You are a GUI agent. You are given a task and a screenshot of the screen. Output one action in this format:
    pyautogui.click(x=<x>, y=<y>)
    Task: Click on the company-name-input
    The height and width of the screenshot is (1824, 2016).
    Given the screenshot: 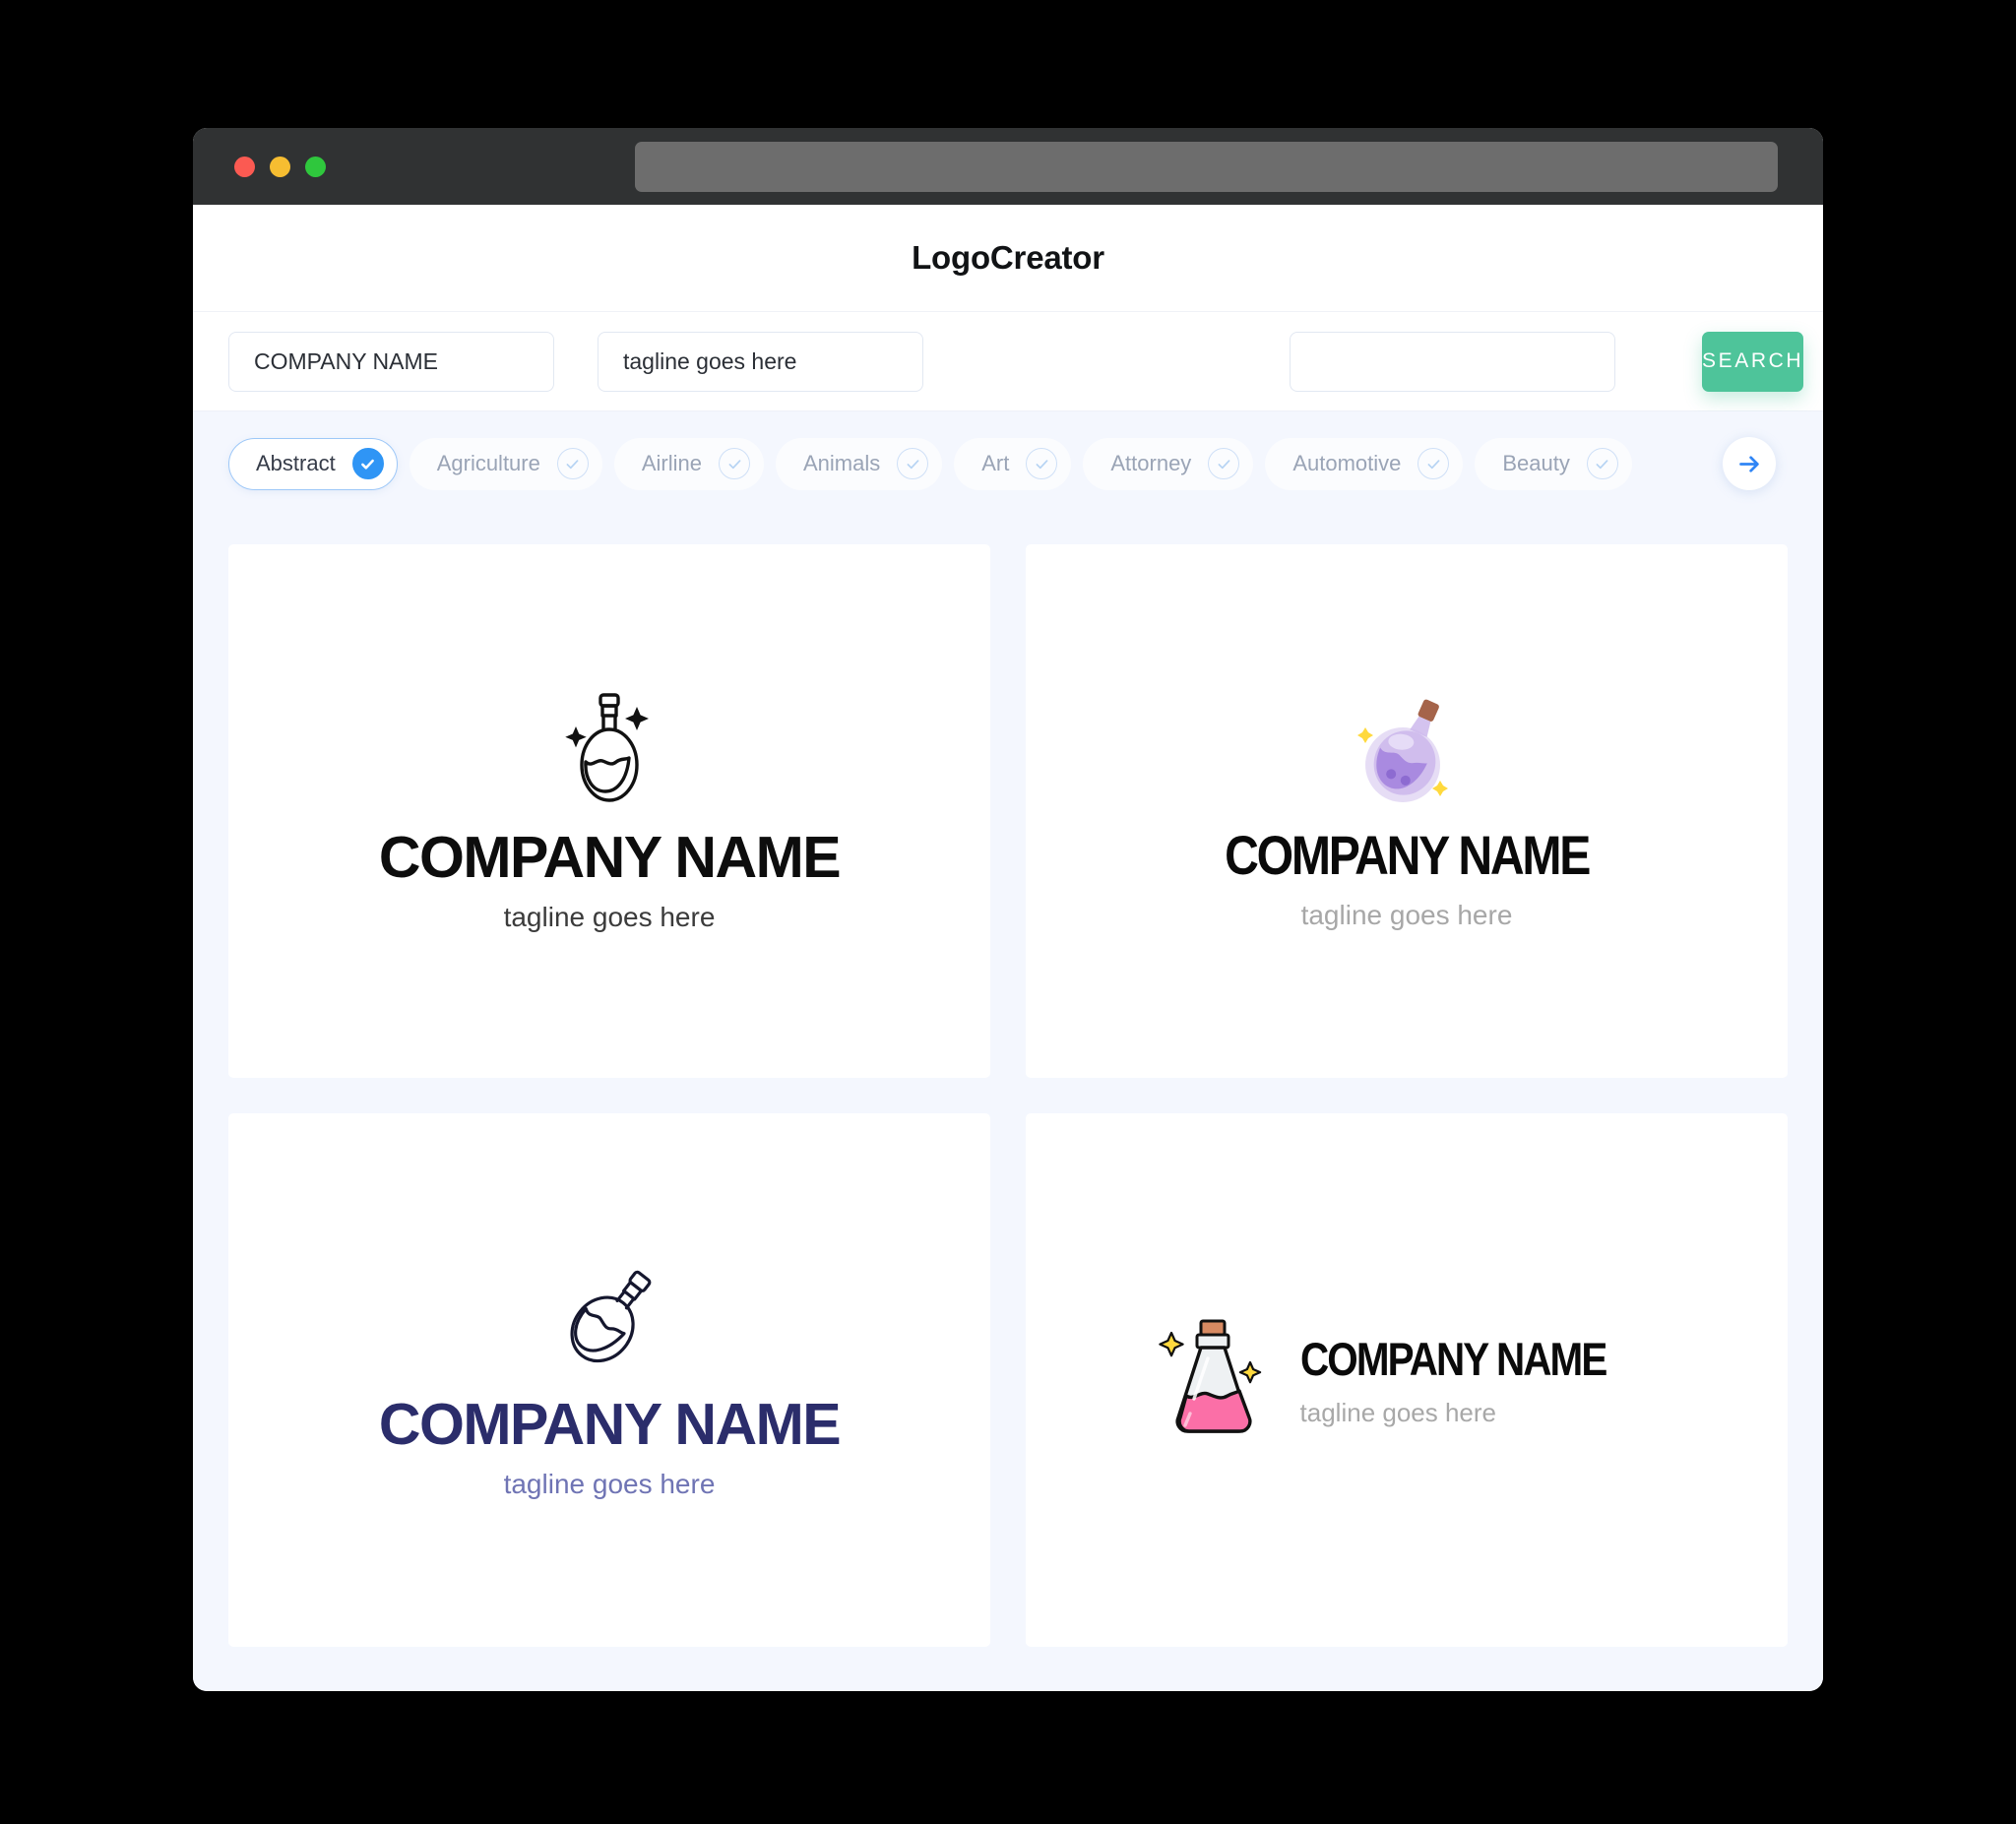 What is the action you would take?
    pyautogui.click(x=391, y=361)
    